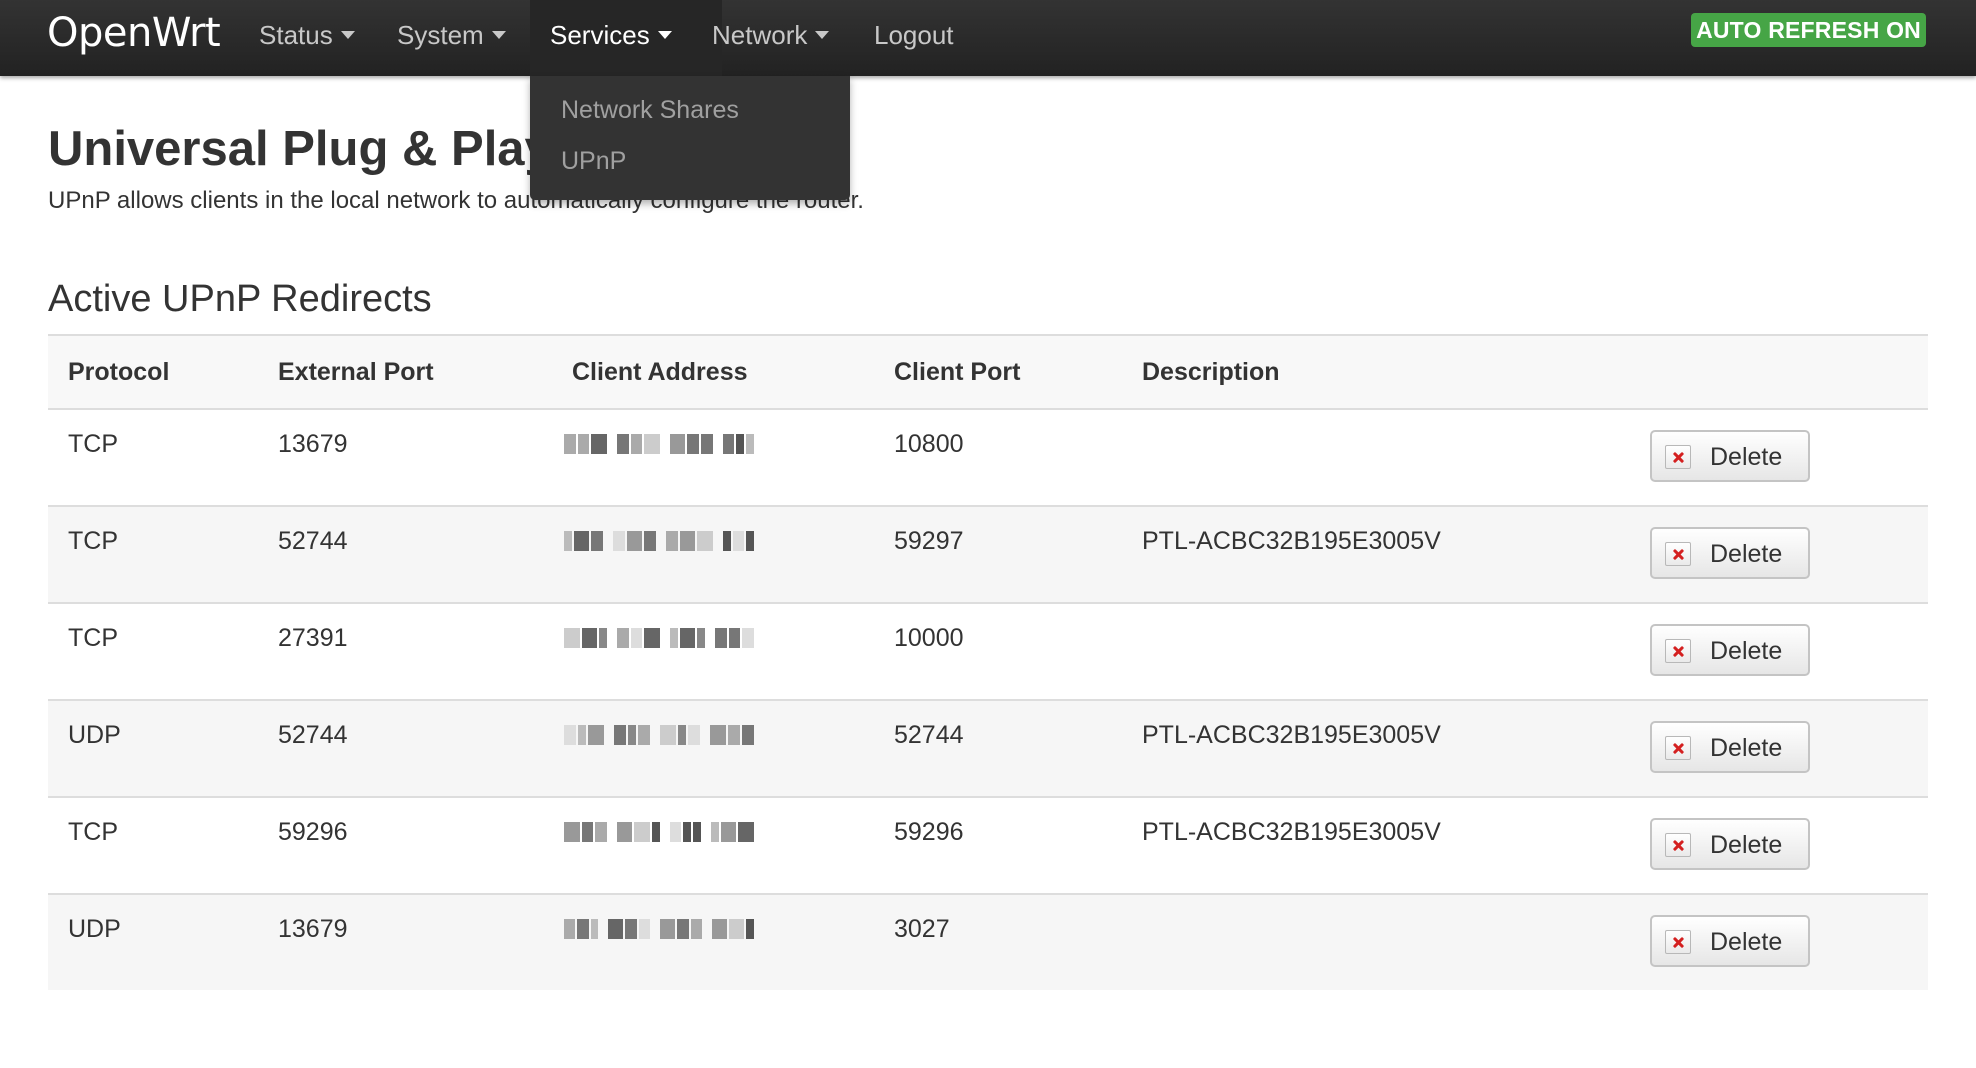  What do you see at coordinates (771, 38) in the screenshot?
I see `nav-network: Network` at bounding box center [771, 38].